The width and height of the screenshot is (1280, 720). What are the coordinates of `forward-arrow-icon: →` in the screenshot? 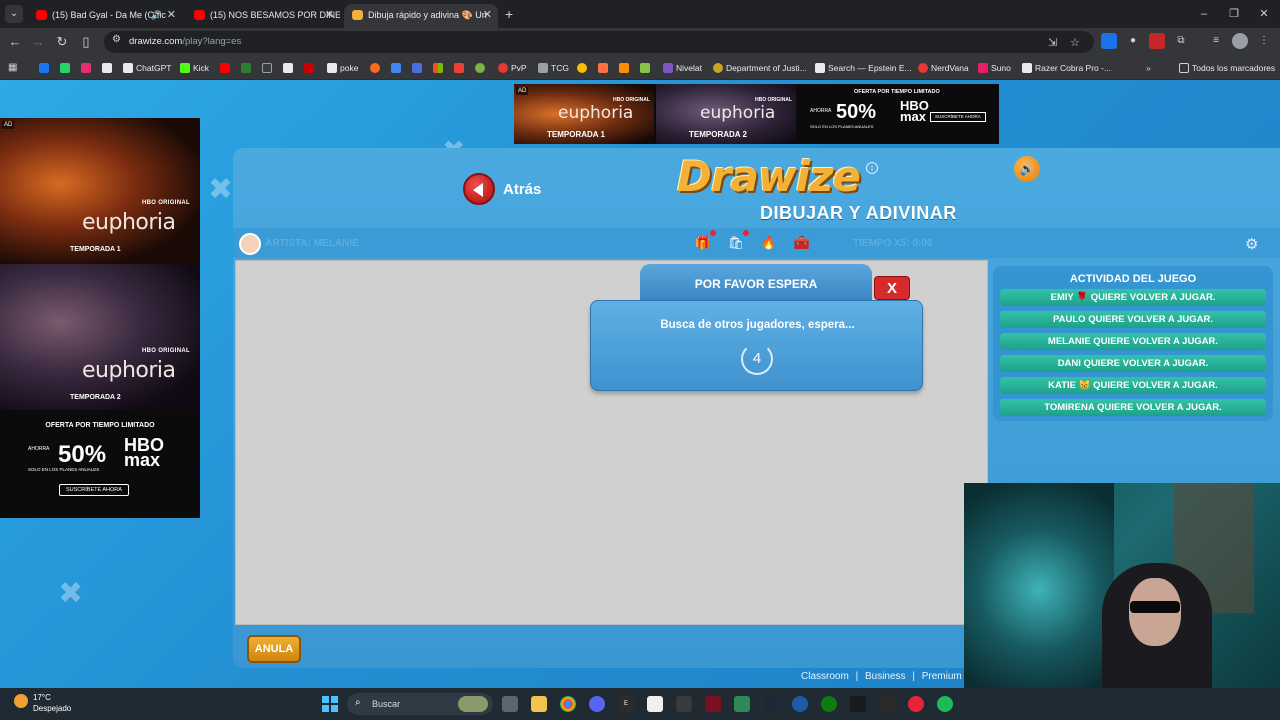 It's located at (38, 42).